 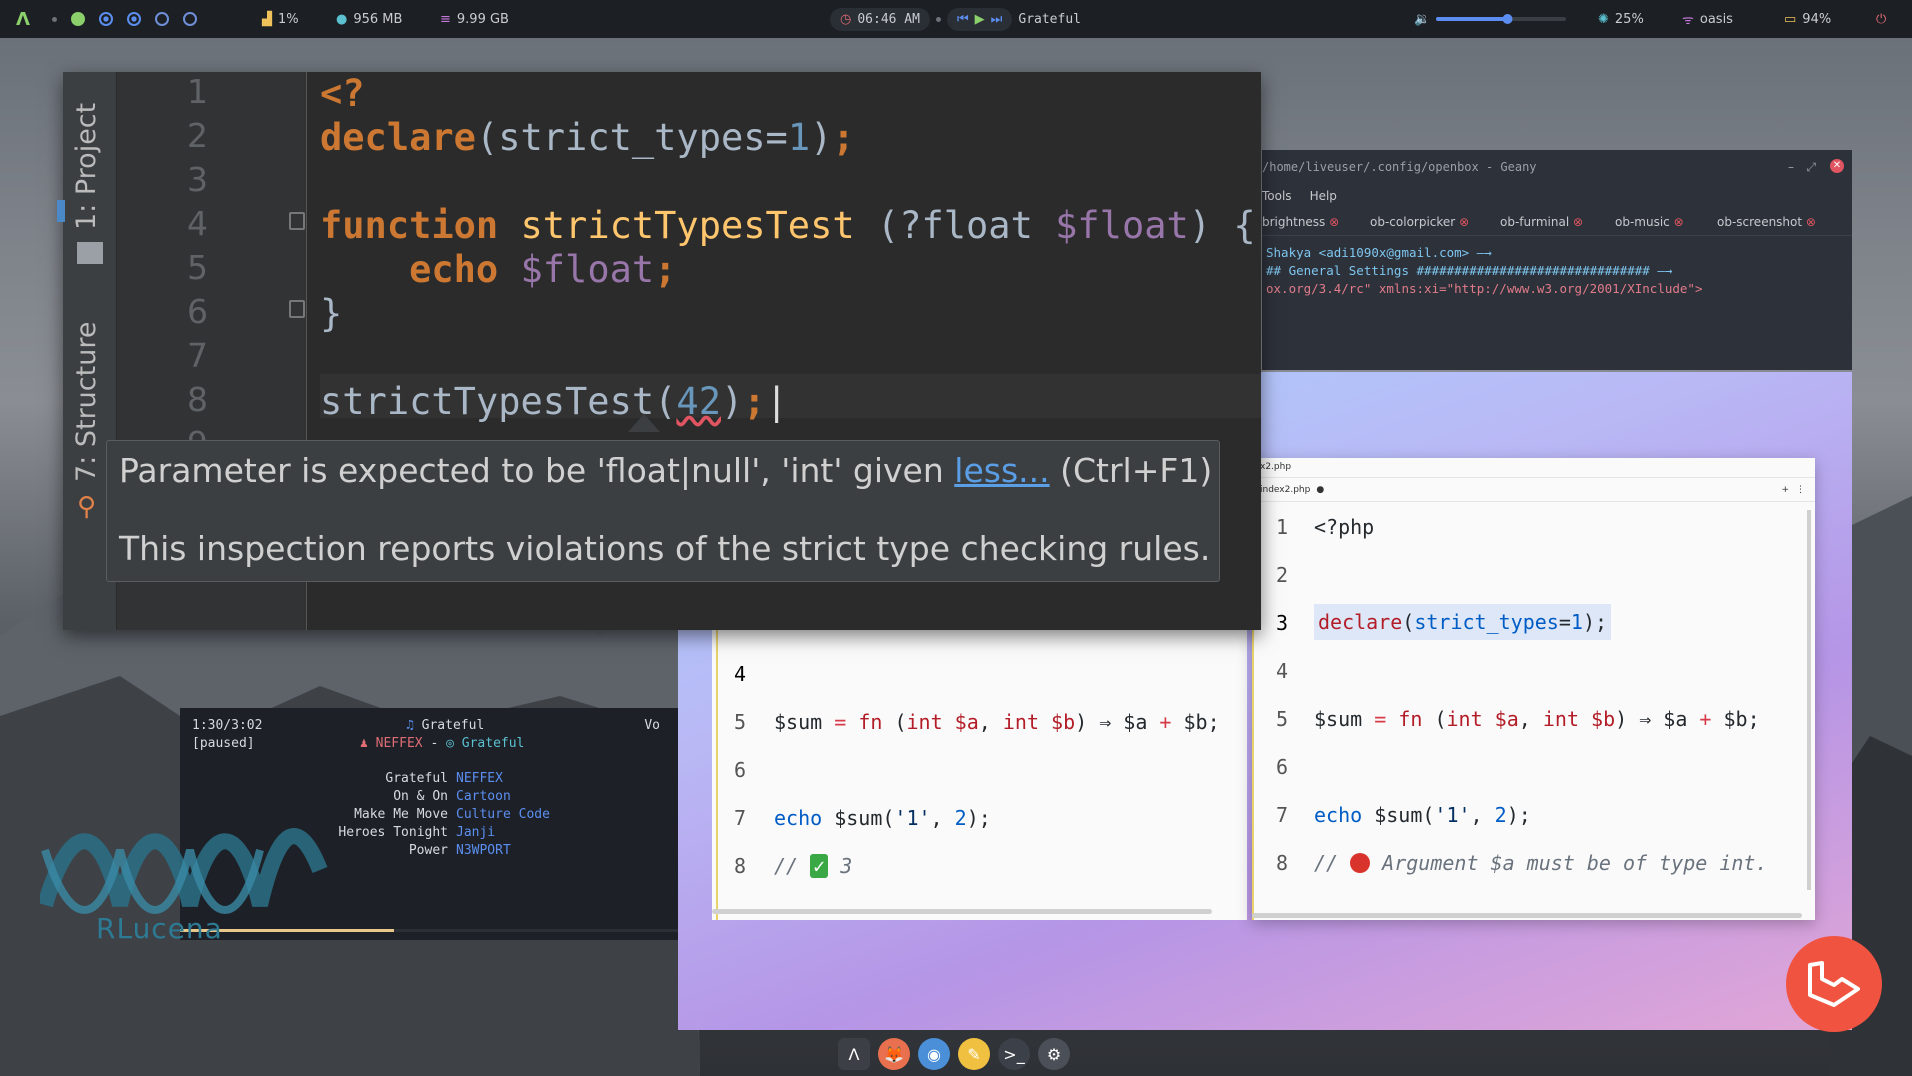 I want to click on track-artist: Culture Code, so click(x=503, y=814).